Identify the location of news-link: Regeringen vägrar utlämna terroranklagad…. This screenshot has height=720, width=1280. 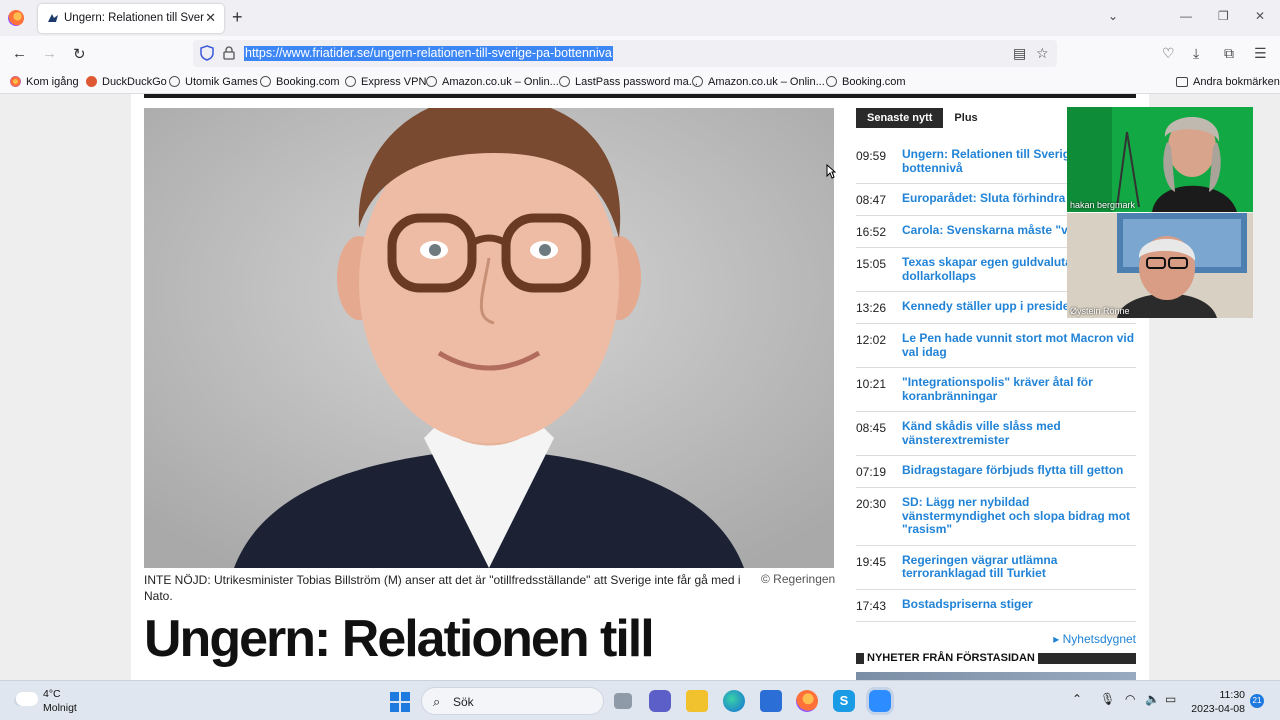
(1019, 567).